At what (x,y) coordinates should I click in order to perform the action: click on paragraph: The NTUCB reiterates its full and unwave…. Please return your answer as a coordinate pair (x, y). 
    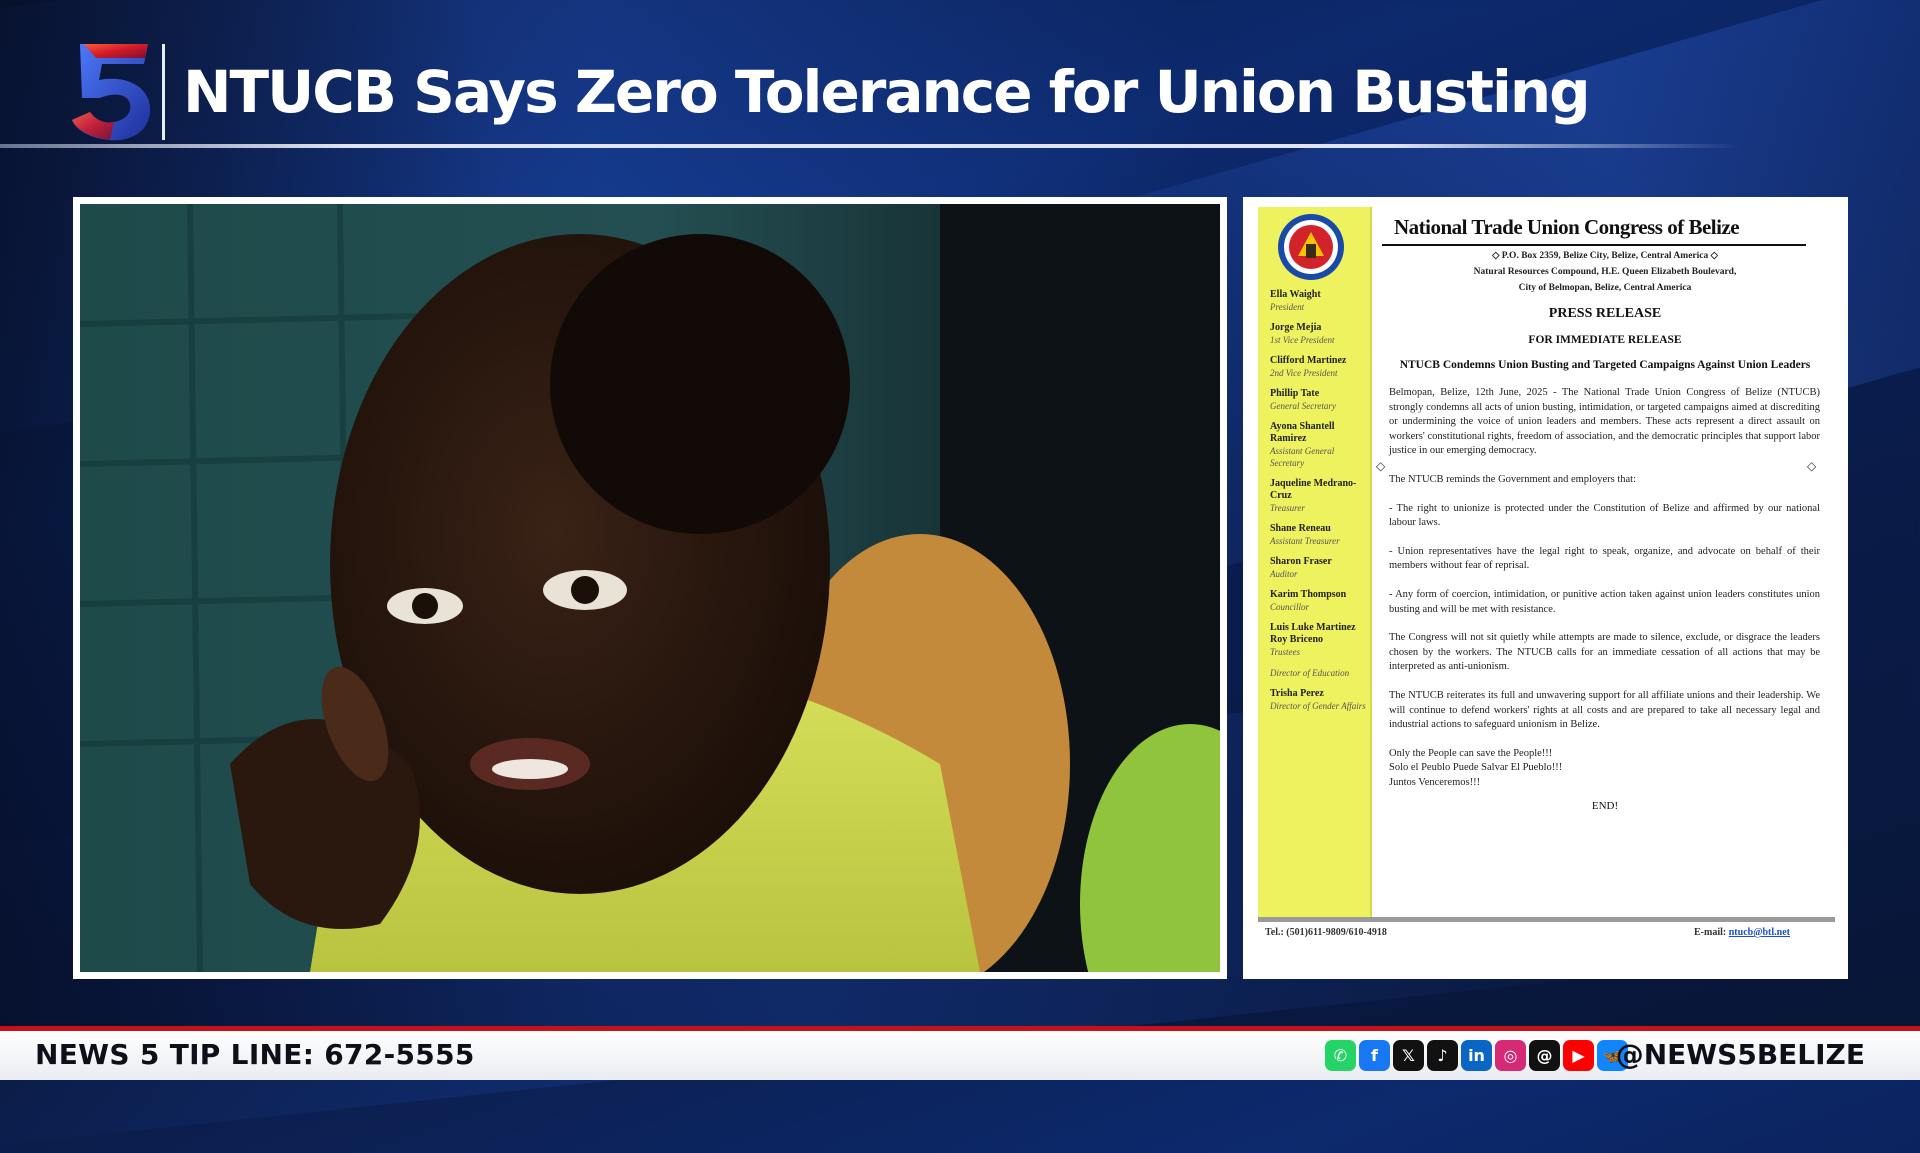
    Looking at the image, I should click on (1604, 710).